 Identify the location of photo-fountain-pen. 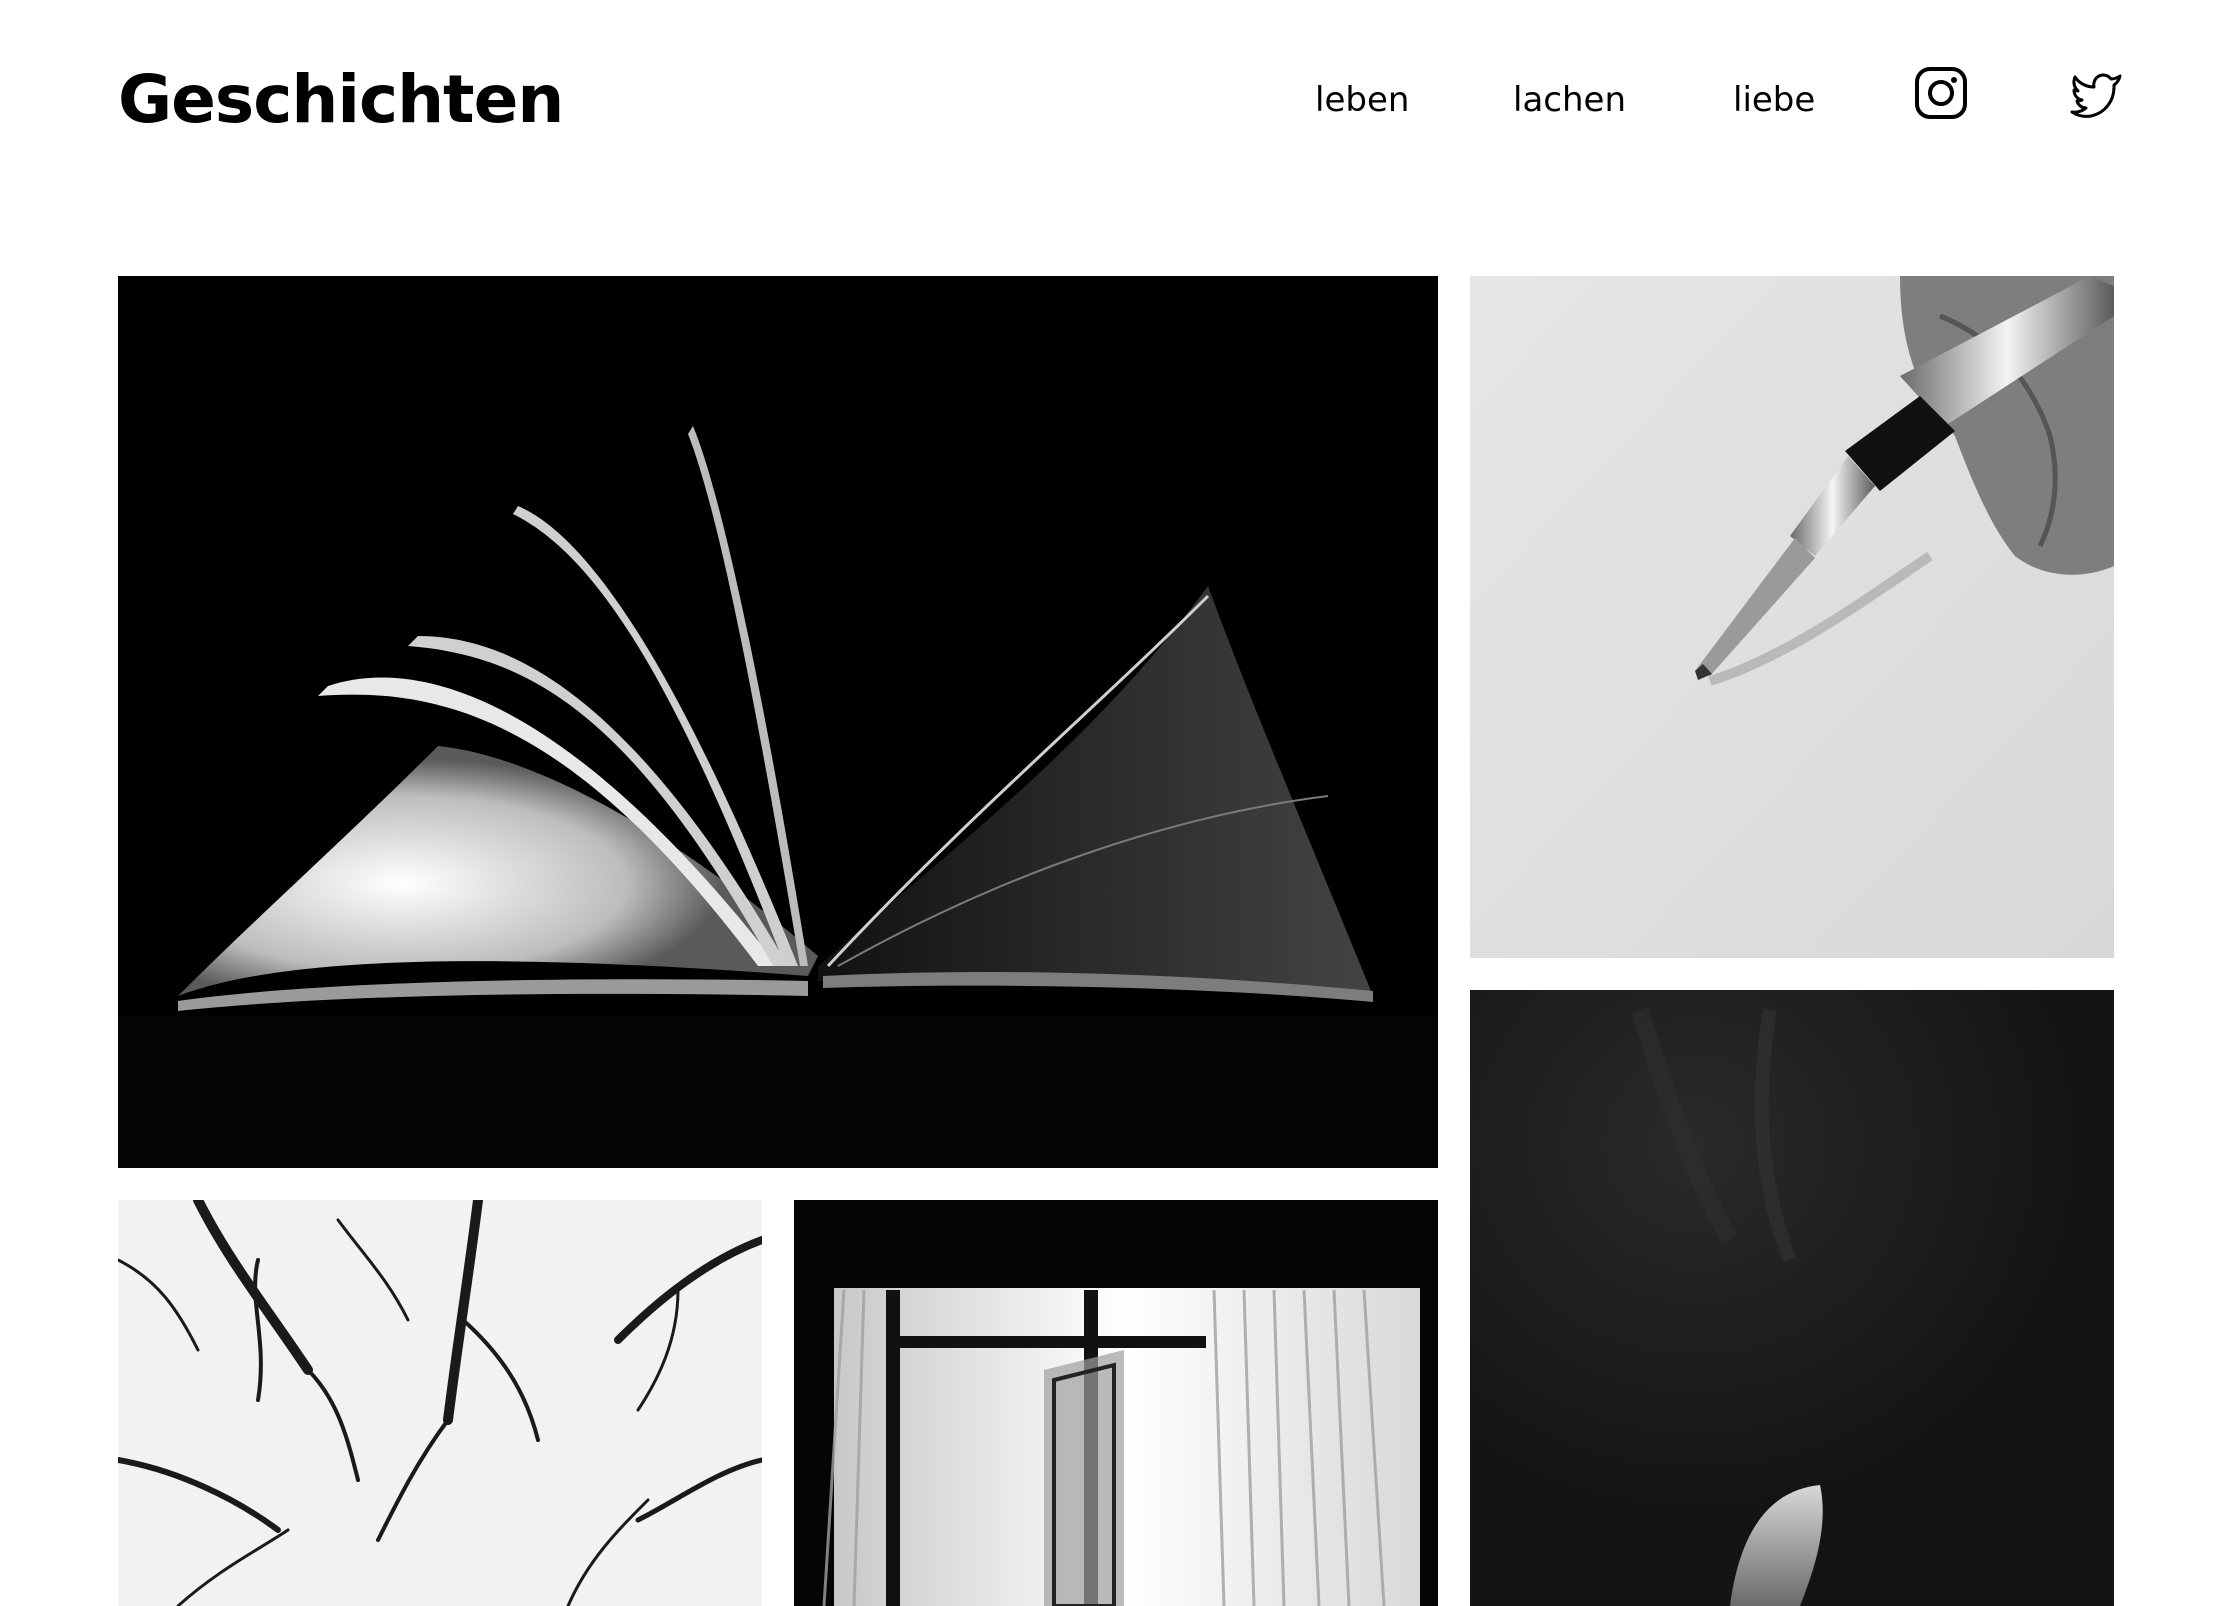
(1792, 617).